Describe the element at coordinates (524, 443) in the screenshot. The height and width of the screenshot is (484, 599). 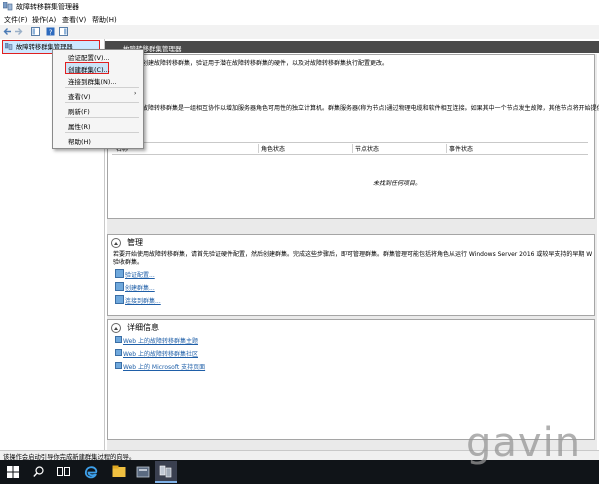
I see `watermark: gavin` at that location.